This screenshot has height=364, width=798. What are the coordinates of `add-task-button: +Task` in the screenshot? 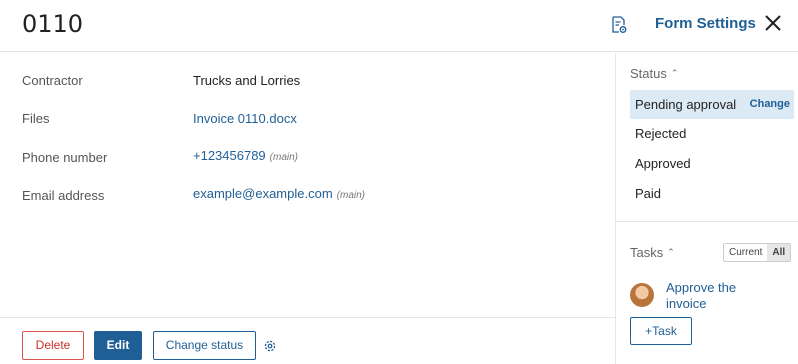 It's located at (661, 331).